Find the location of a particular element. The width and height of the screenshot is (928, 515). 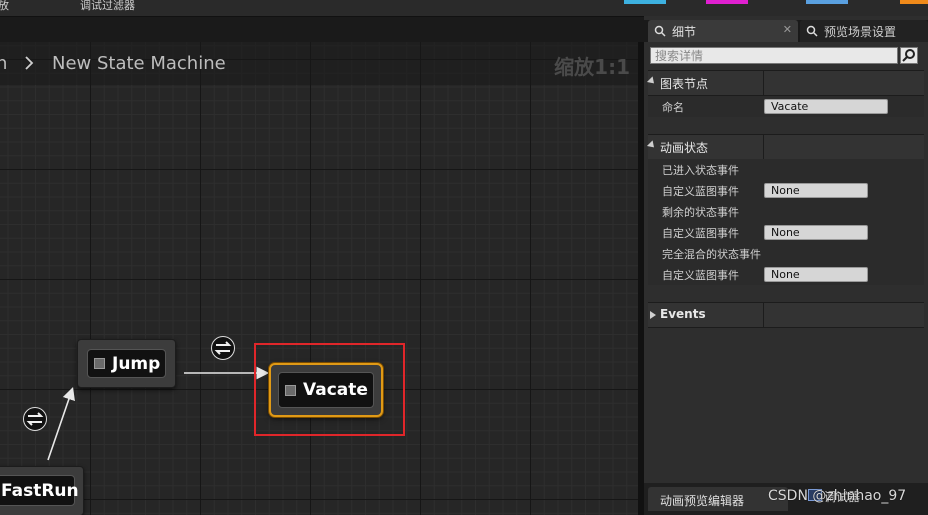

state-node-jump: Jump is located at coordinates (126, 363).